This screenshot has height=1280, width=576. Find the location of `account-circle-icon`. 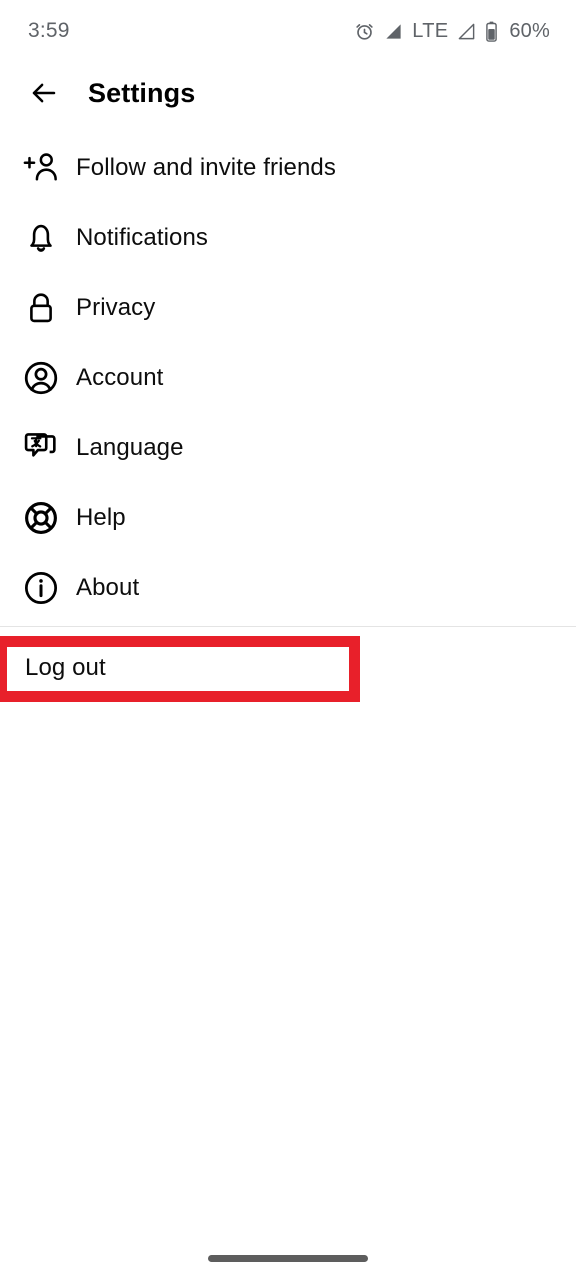

account-circle-icon is located at coordinates (41, 378).